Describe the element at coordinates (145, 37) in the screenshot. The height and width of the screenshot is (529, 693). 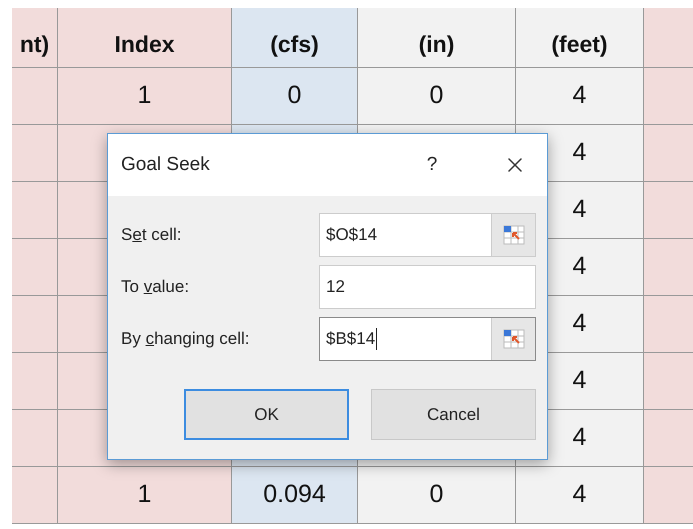
I see `column-header: Index` at that location.